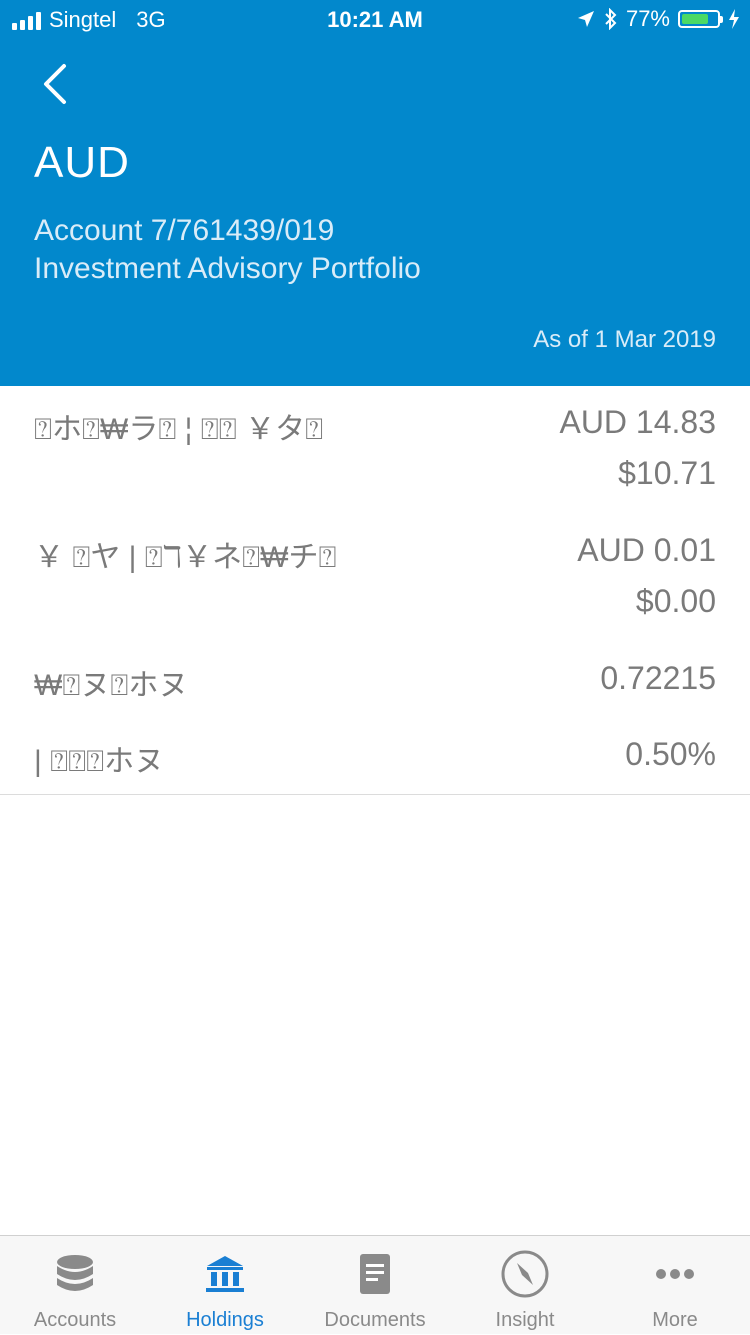 The image size is (750, 1335). Describe the element at coordinates (525, 1274) in the screenshot. I see `compass-icon` at that location.